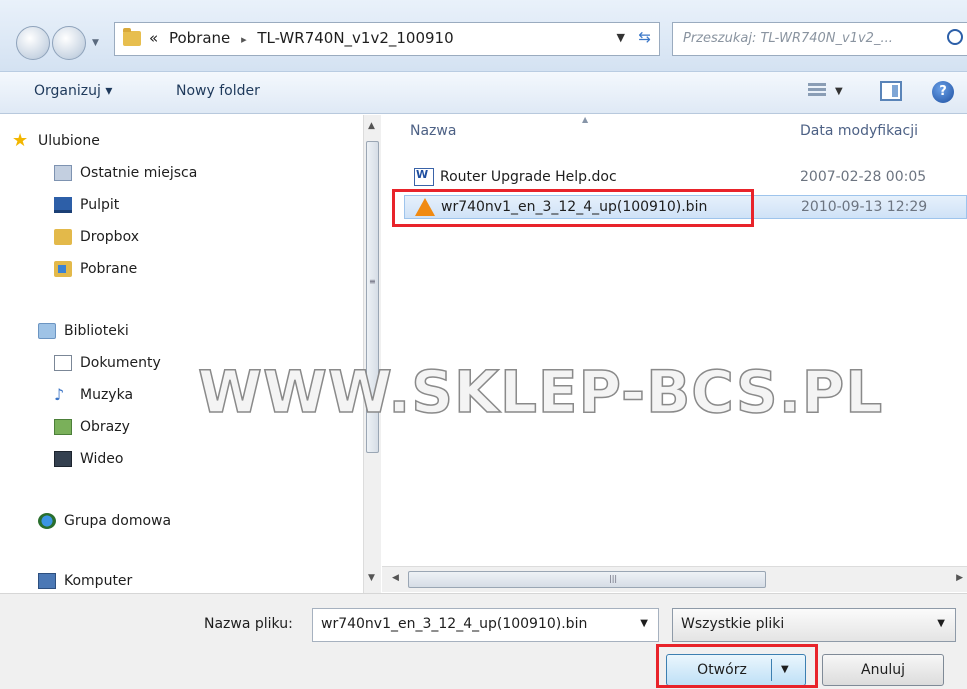 This screenshot has width=967, height=689. I want to click on scroll-up-icon: ▲, so click(371, 126).